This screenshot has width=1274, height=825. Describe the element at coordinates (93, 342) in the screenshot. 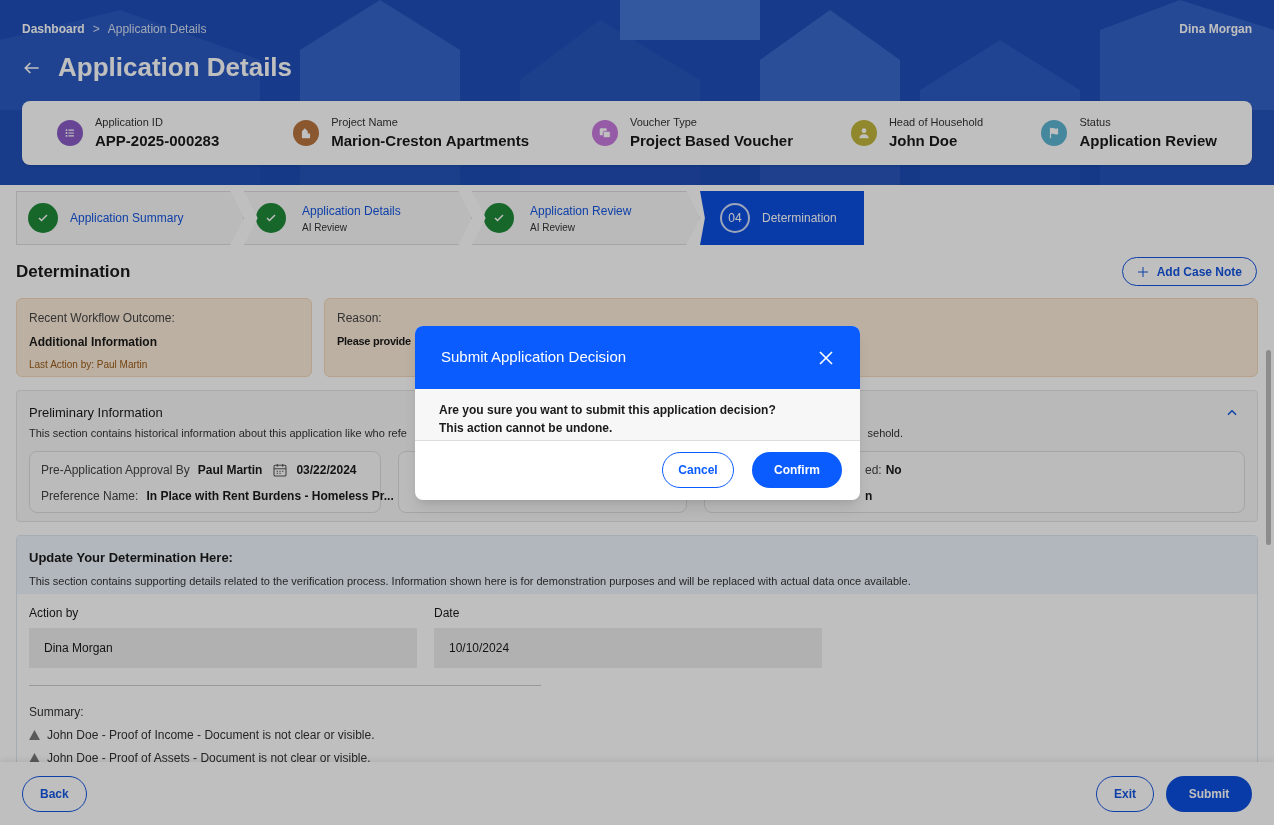

I see `outcome-value: Additional Information` at that location.